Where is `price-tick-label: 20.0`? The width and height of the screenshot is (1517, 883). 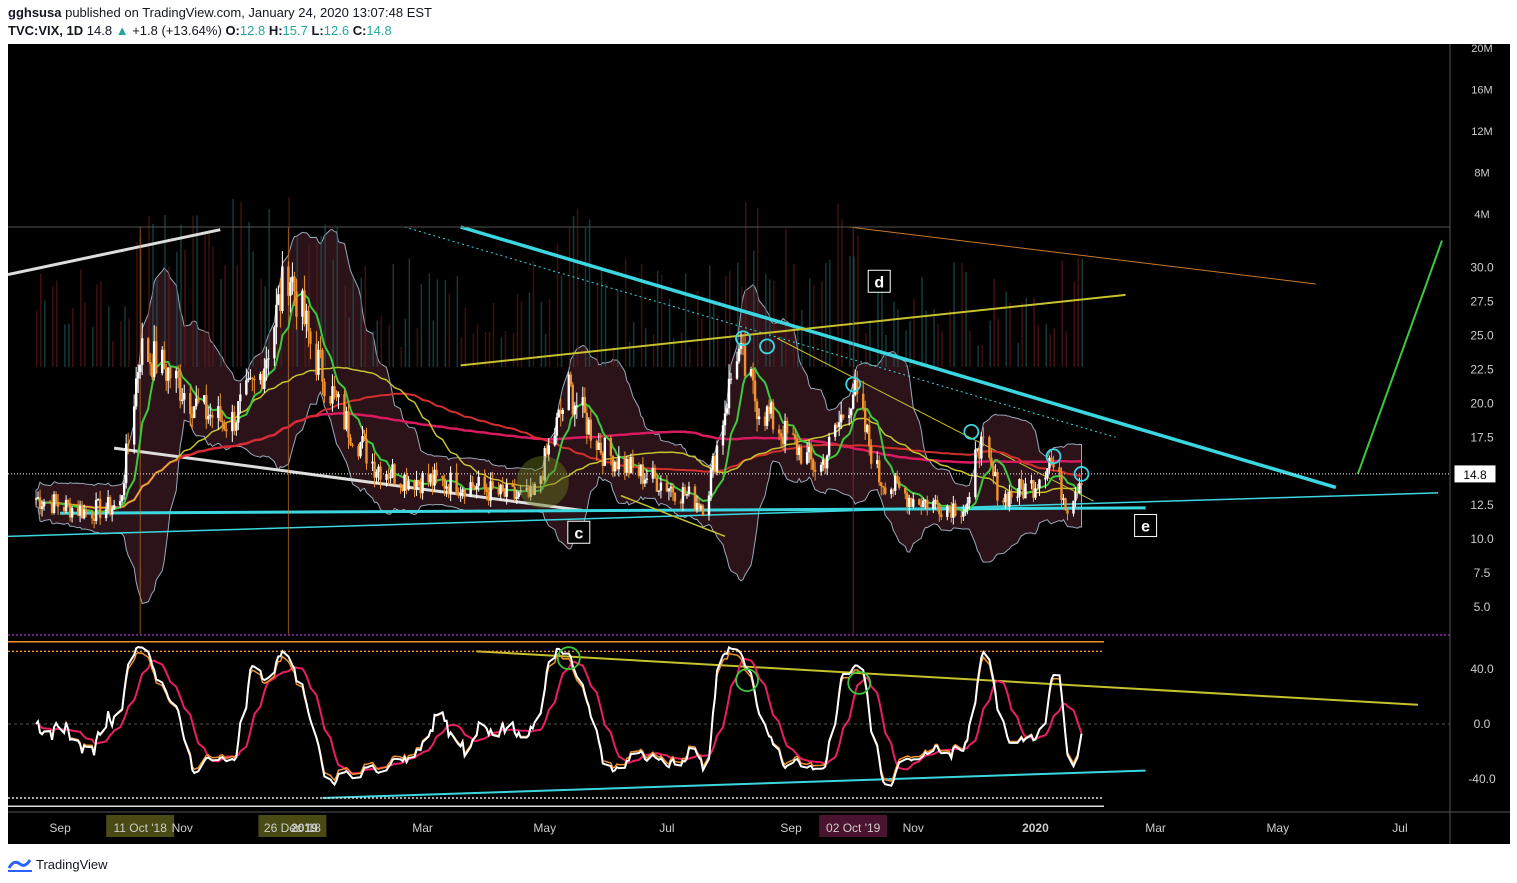
price-tick-label: 20.0 is located at coordinates (1482, 403).